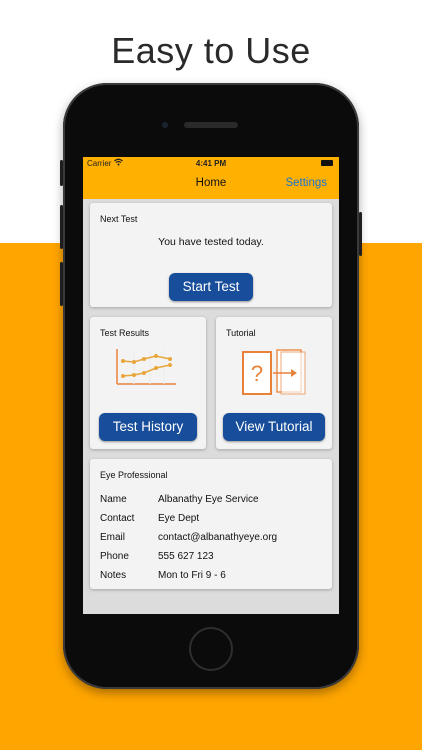 This screenshot has height=750, width=422. Describe the element at coordinates (218, 537) in the screenshot. I see `info-value: contact@albanathyeye.org` at that location.